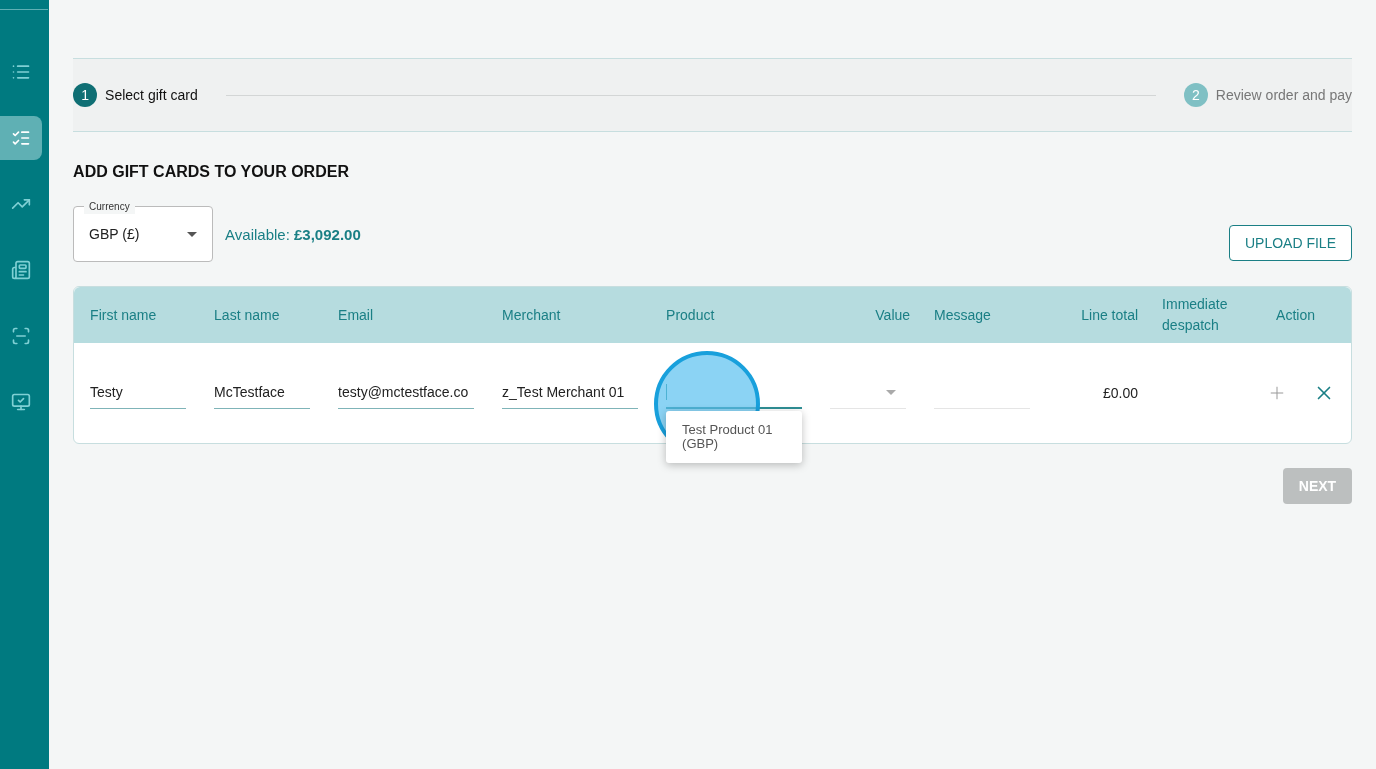 Image resolution: width=1376 pixels, height=769 pixels. What do you see at coordinates (1195, 95) in the screenshot?
I see `step-number: 2` at bounding box center [1195, 95].